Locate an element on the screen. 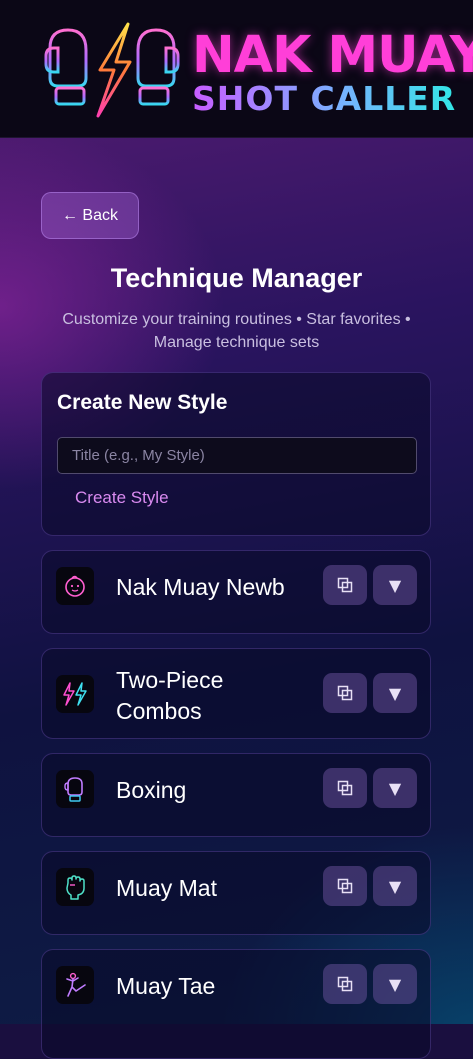 Image resolution: width=473 pixels, height=1059 pixels. create-style-button: Create Style is located at coordinates (122, 498).